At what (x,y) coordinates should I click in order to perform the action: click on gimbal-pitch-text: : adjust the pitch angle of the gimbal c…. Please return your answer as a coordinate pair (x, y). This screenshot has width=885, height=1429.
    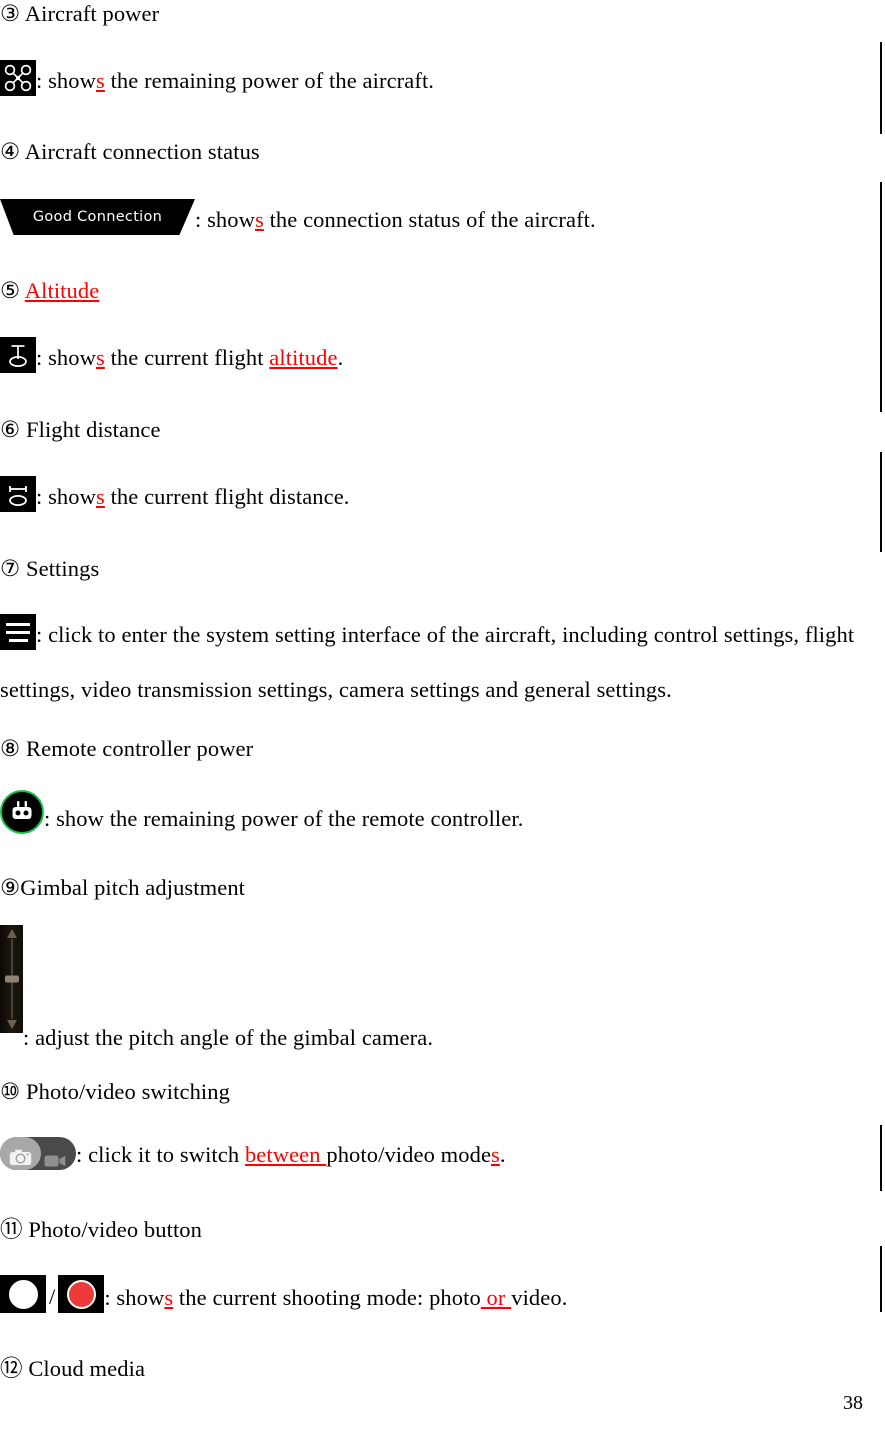
    Looking at the image, I should click on (228, 1037).